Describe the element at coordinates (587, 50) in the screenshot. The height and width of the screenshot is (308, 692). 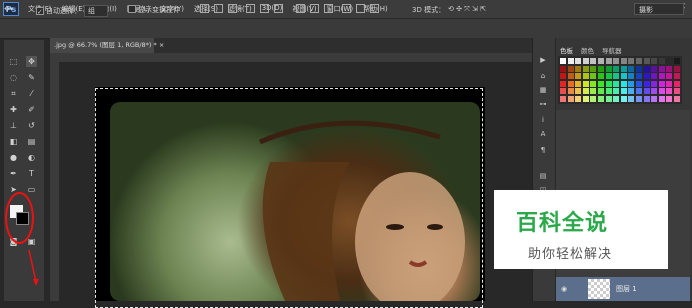
I see `tab-color: 颜色` at that location.